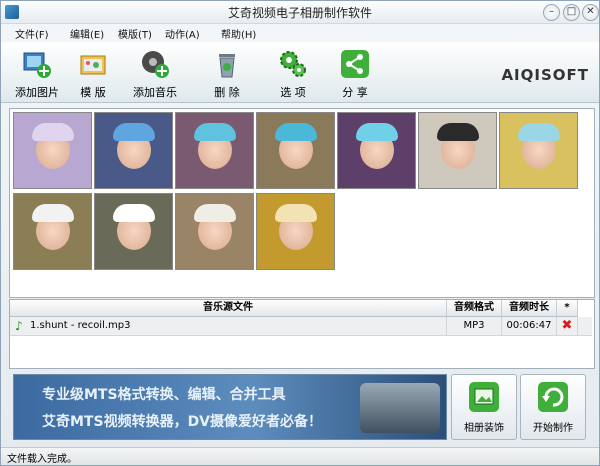 Image resolution: width=600 pixels, height=466 pixels. What do you see at coordinates (300, 33) in the screenshot?
I see `menu-bar: 文件(F) 编辑(E) 模版(T) 动作(A) 帮助(H)` at bounding box center [300, 33].